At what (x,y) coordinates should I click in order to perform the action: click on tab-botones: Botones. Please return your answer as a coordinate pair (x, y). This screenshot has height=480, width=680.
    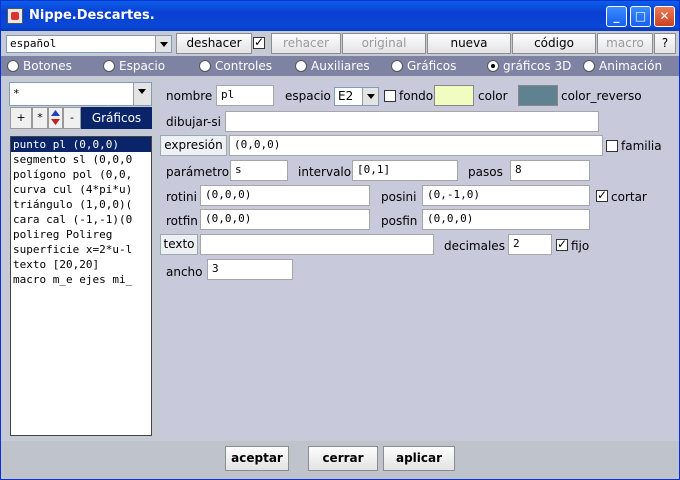
    Looking at the image, I should click on (39, 66).